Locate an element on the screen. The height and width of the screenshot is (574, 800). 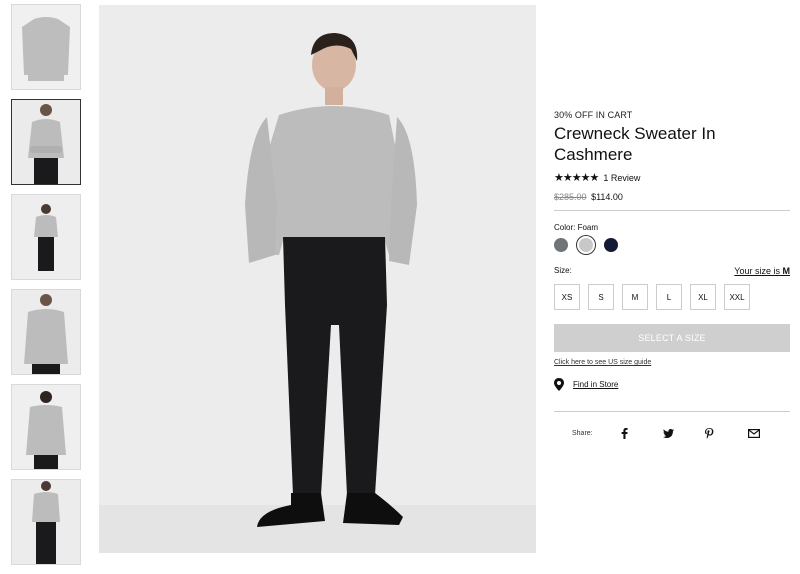
size-label: Size: is located at coordinates (563, 270).